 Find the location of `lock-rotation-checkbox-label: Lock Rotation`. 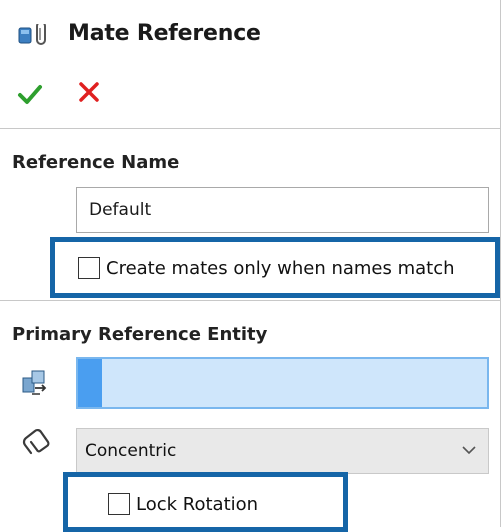

lock-rotation-checkbox-label: Lock Rotation is located at coordinates (197, 504).